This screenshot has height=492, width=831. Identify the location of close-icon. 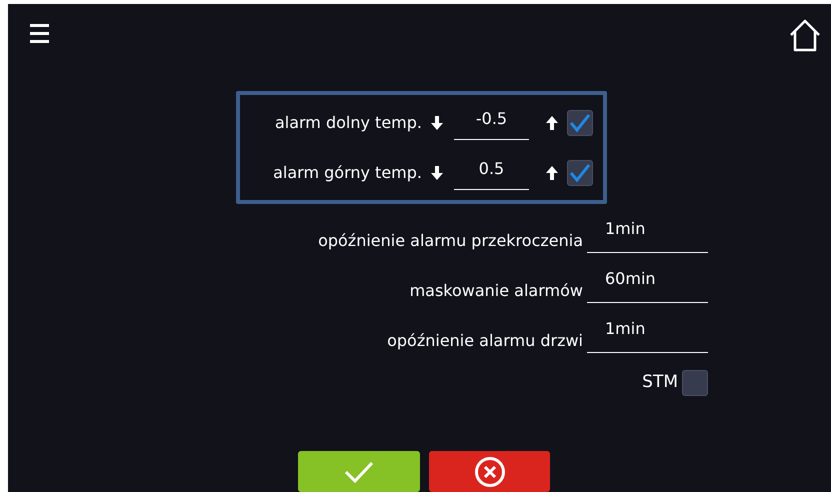
(490, 472).